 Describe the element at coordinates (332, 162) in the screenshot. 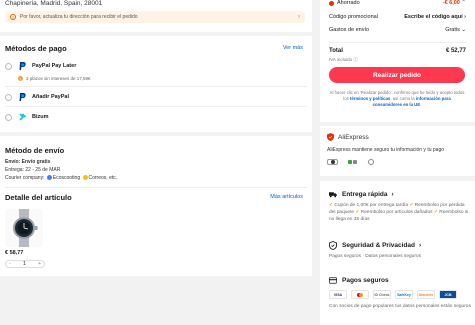

I see `toggle-icon` at that location.